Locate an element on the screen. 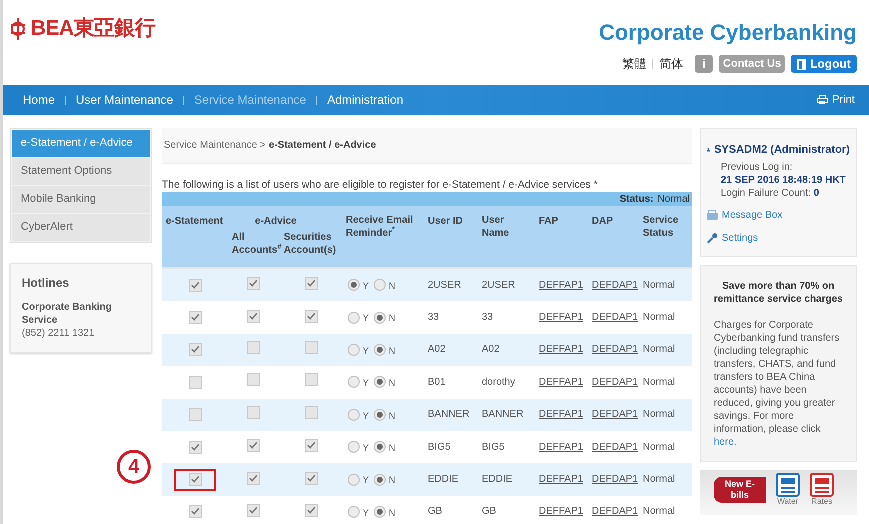 This screenshot has height=524, width=869. panel-link: Settings is located at coordinates (740, 238).